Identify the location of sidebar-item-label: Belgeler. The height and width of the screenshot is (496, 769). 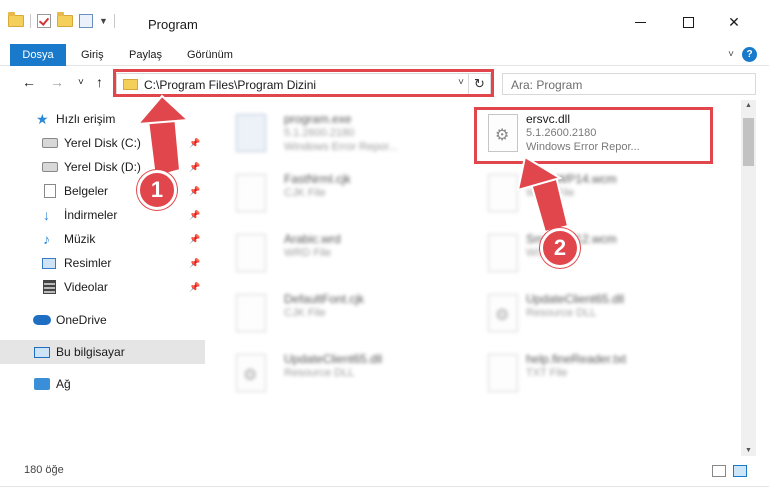
(86, 191).